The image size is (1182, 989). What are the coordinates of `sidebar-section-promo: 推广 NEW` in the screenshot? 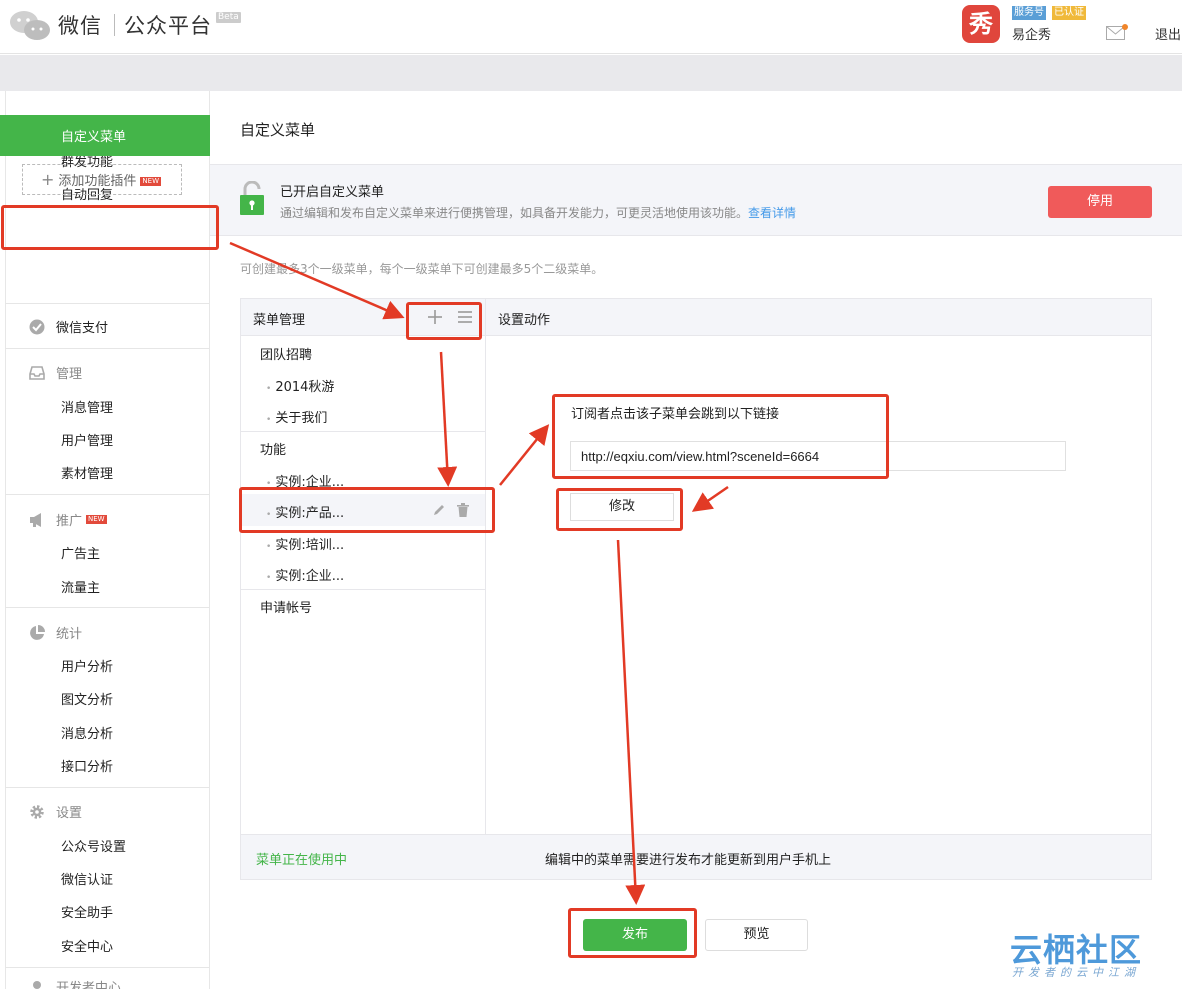 It's located at (68, 519).